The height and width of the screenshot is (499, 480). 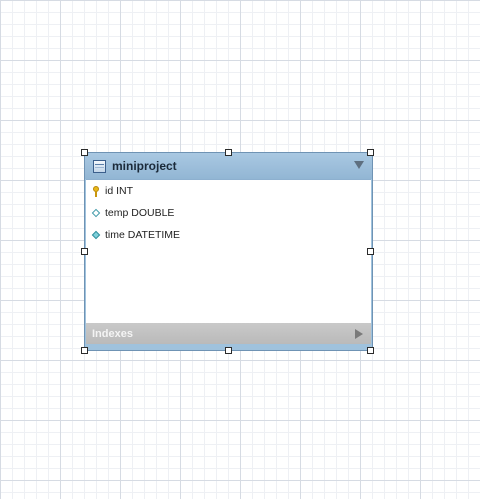 What do you see at coordinates (96, 235) in the screenshot?
I see `column-diamond-filled-icon` at bounding box center [96, 235].